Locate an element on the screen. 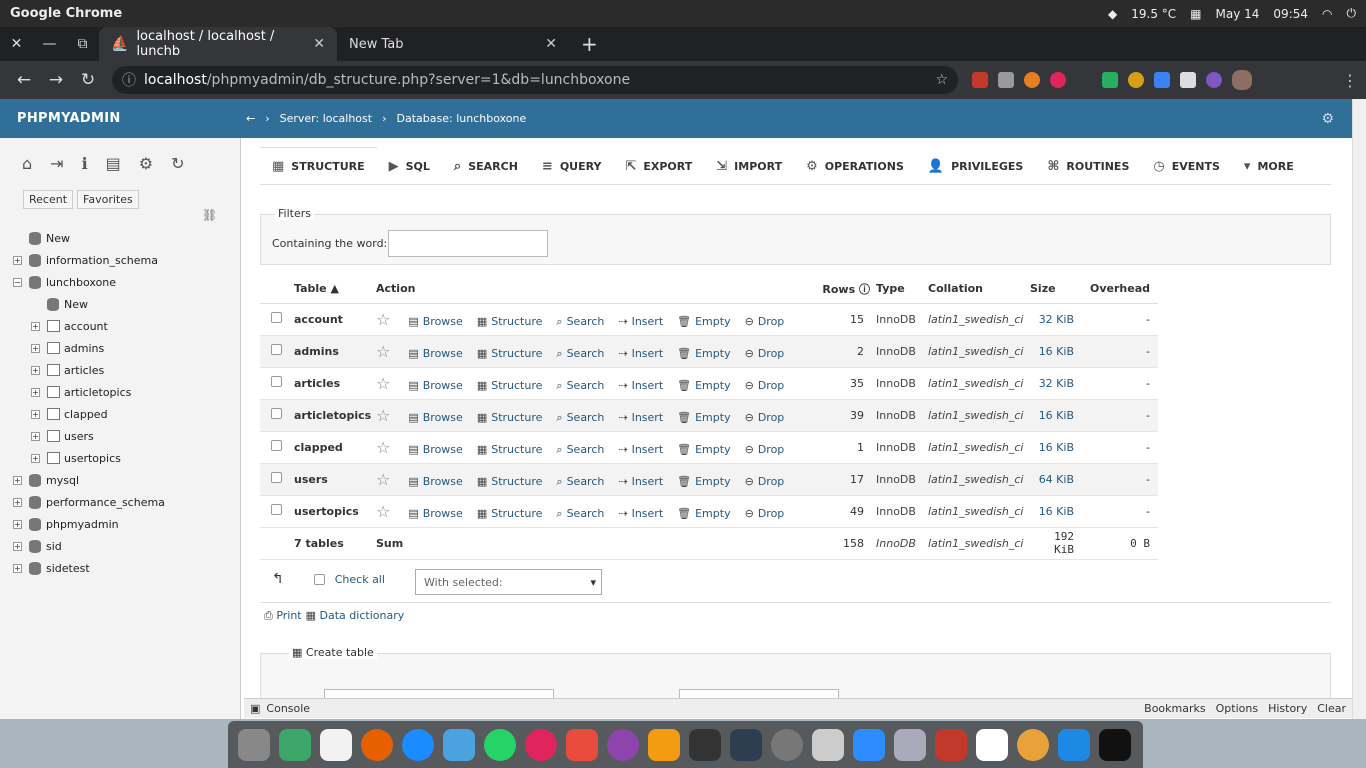  table-name-link: articletopics is located at coordinates (335, 415).